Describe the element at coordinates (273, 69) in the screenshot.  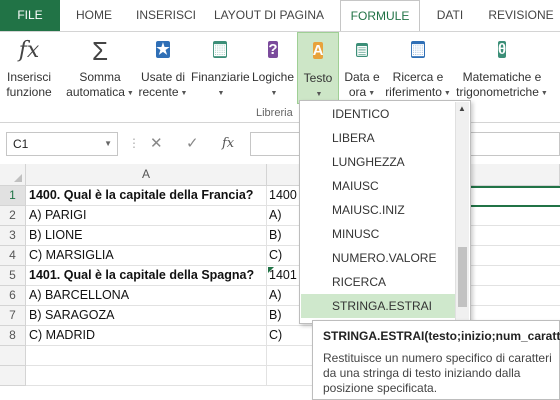
I see `logical-button: ? Logiche ▼` at that location.